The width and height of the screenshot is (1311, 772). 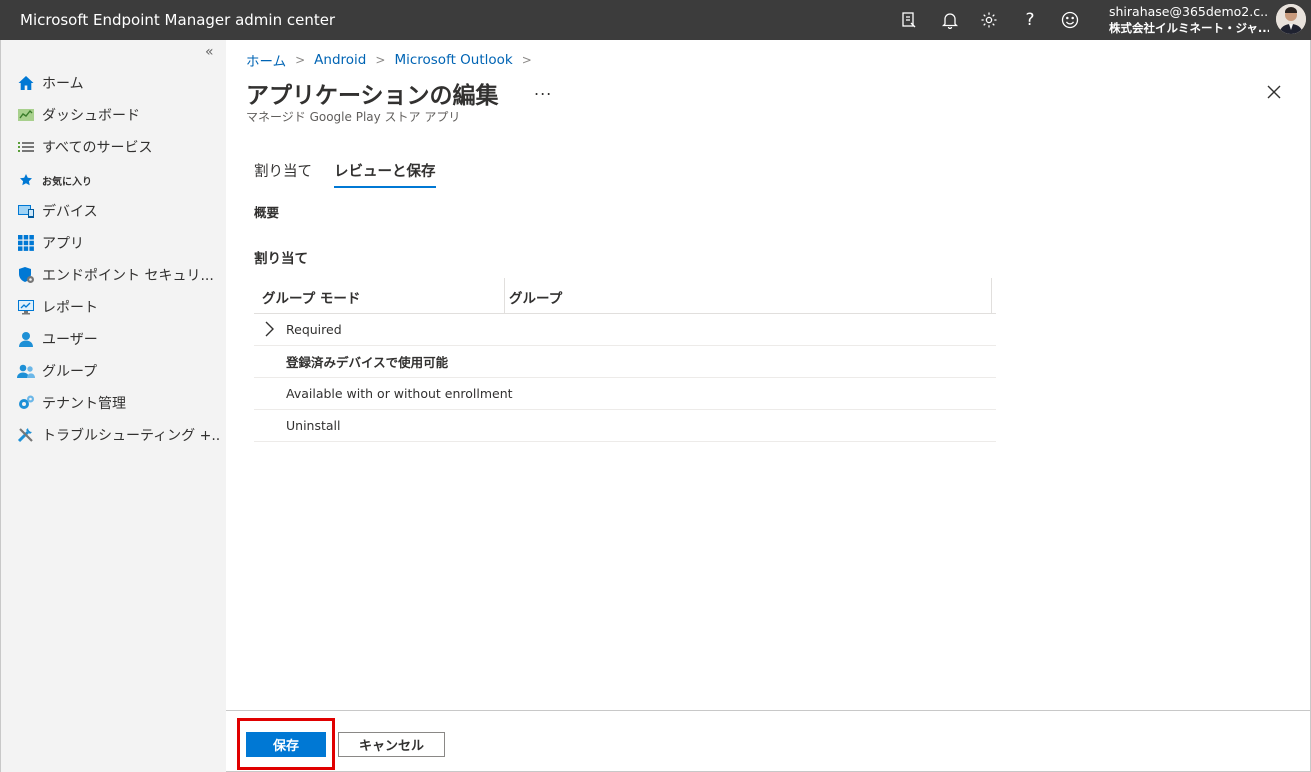 What do you see at coordinates (453, 60) in the screenshot?
I see `breadcrumb-microsoft-outlook: Microsoft Outlook` at bounding box center [453, 60].